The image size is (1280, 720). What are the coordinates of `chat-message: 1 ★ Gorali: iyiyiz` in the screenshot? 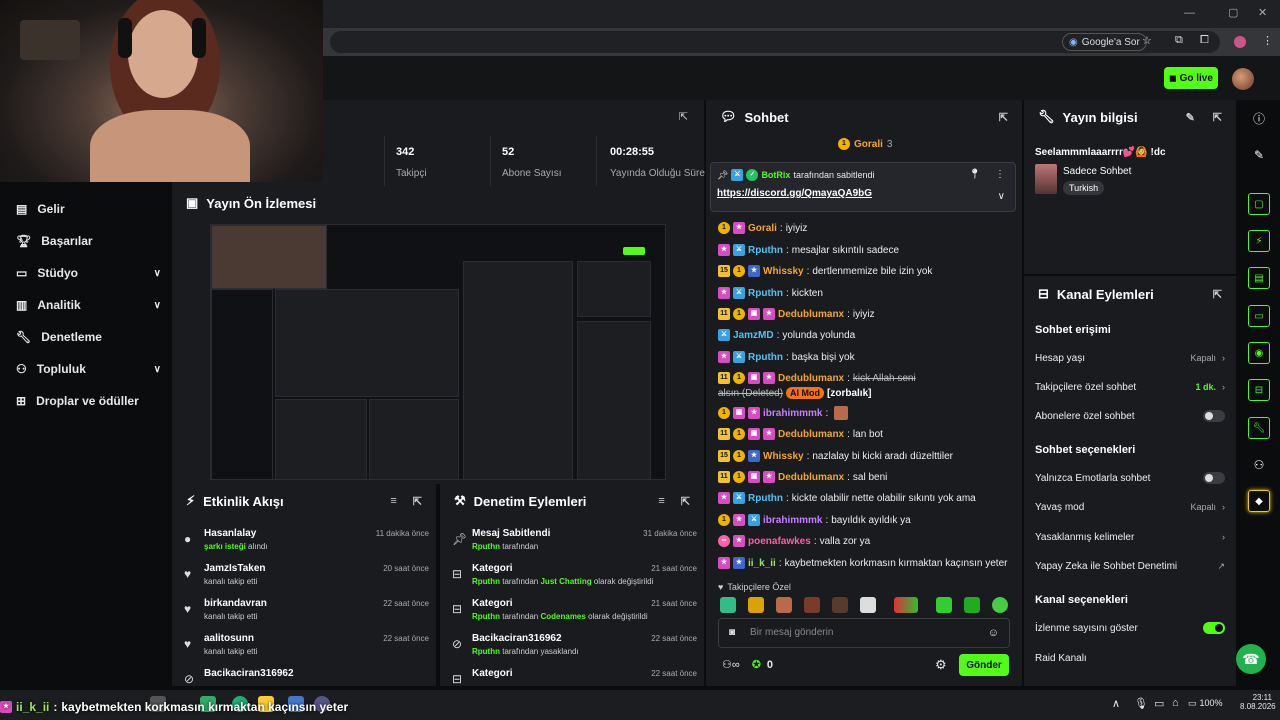 It's located at (762, 228).